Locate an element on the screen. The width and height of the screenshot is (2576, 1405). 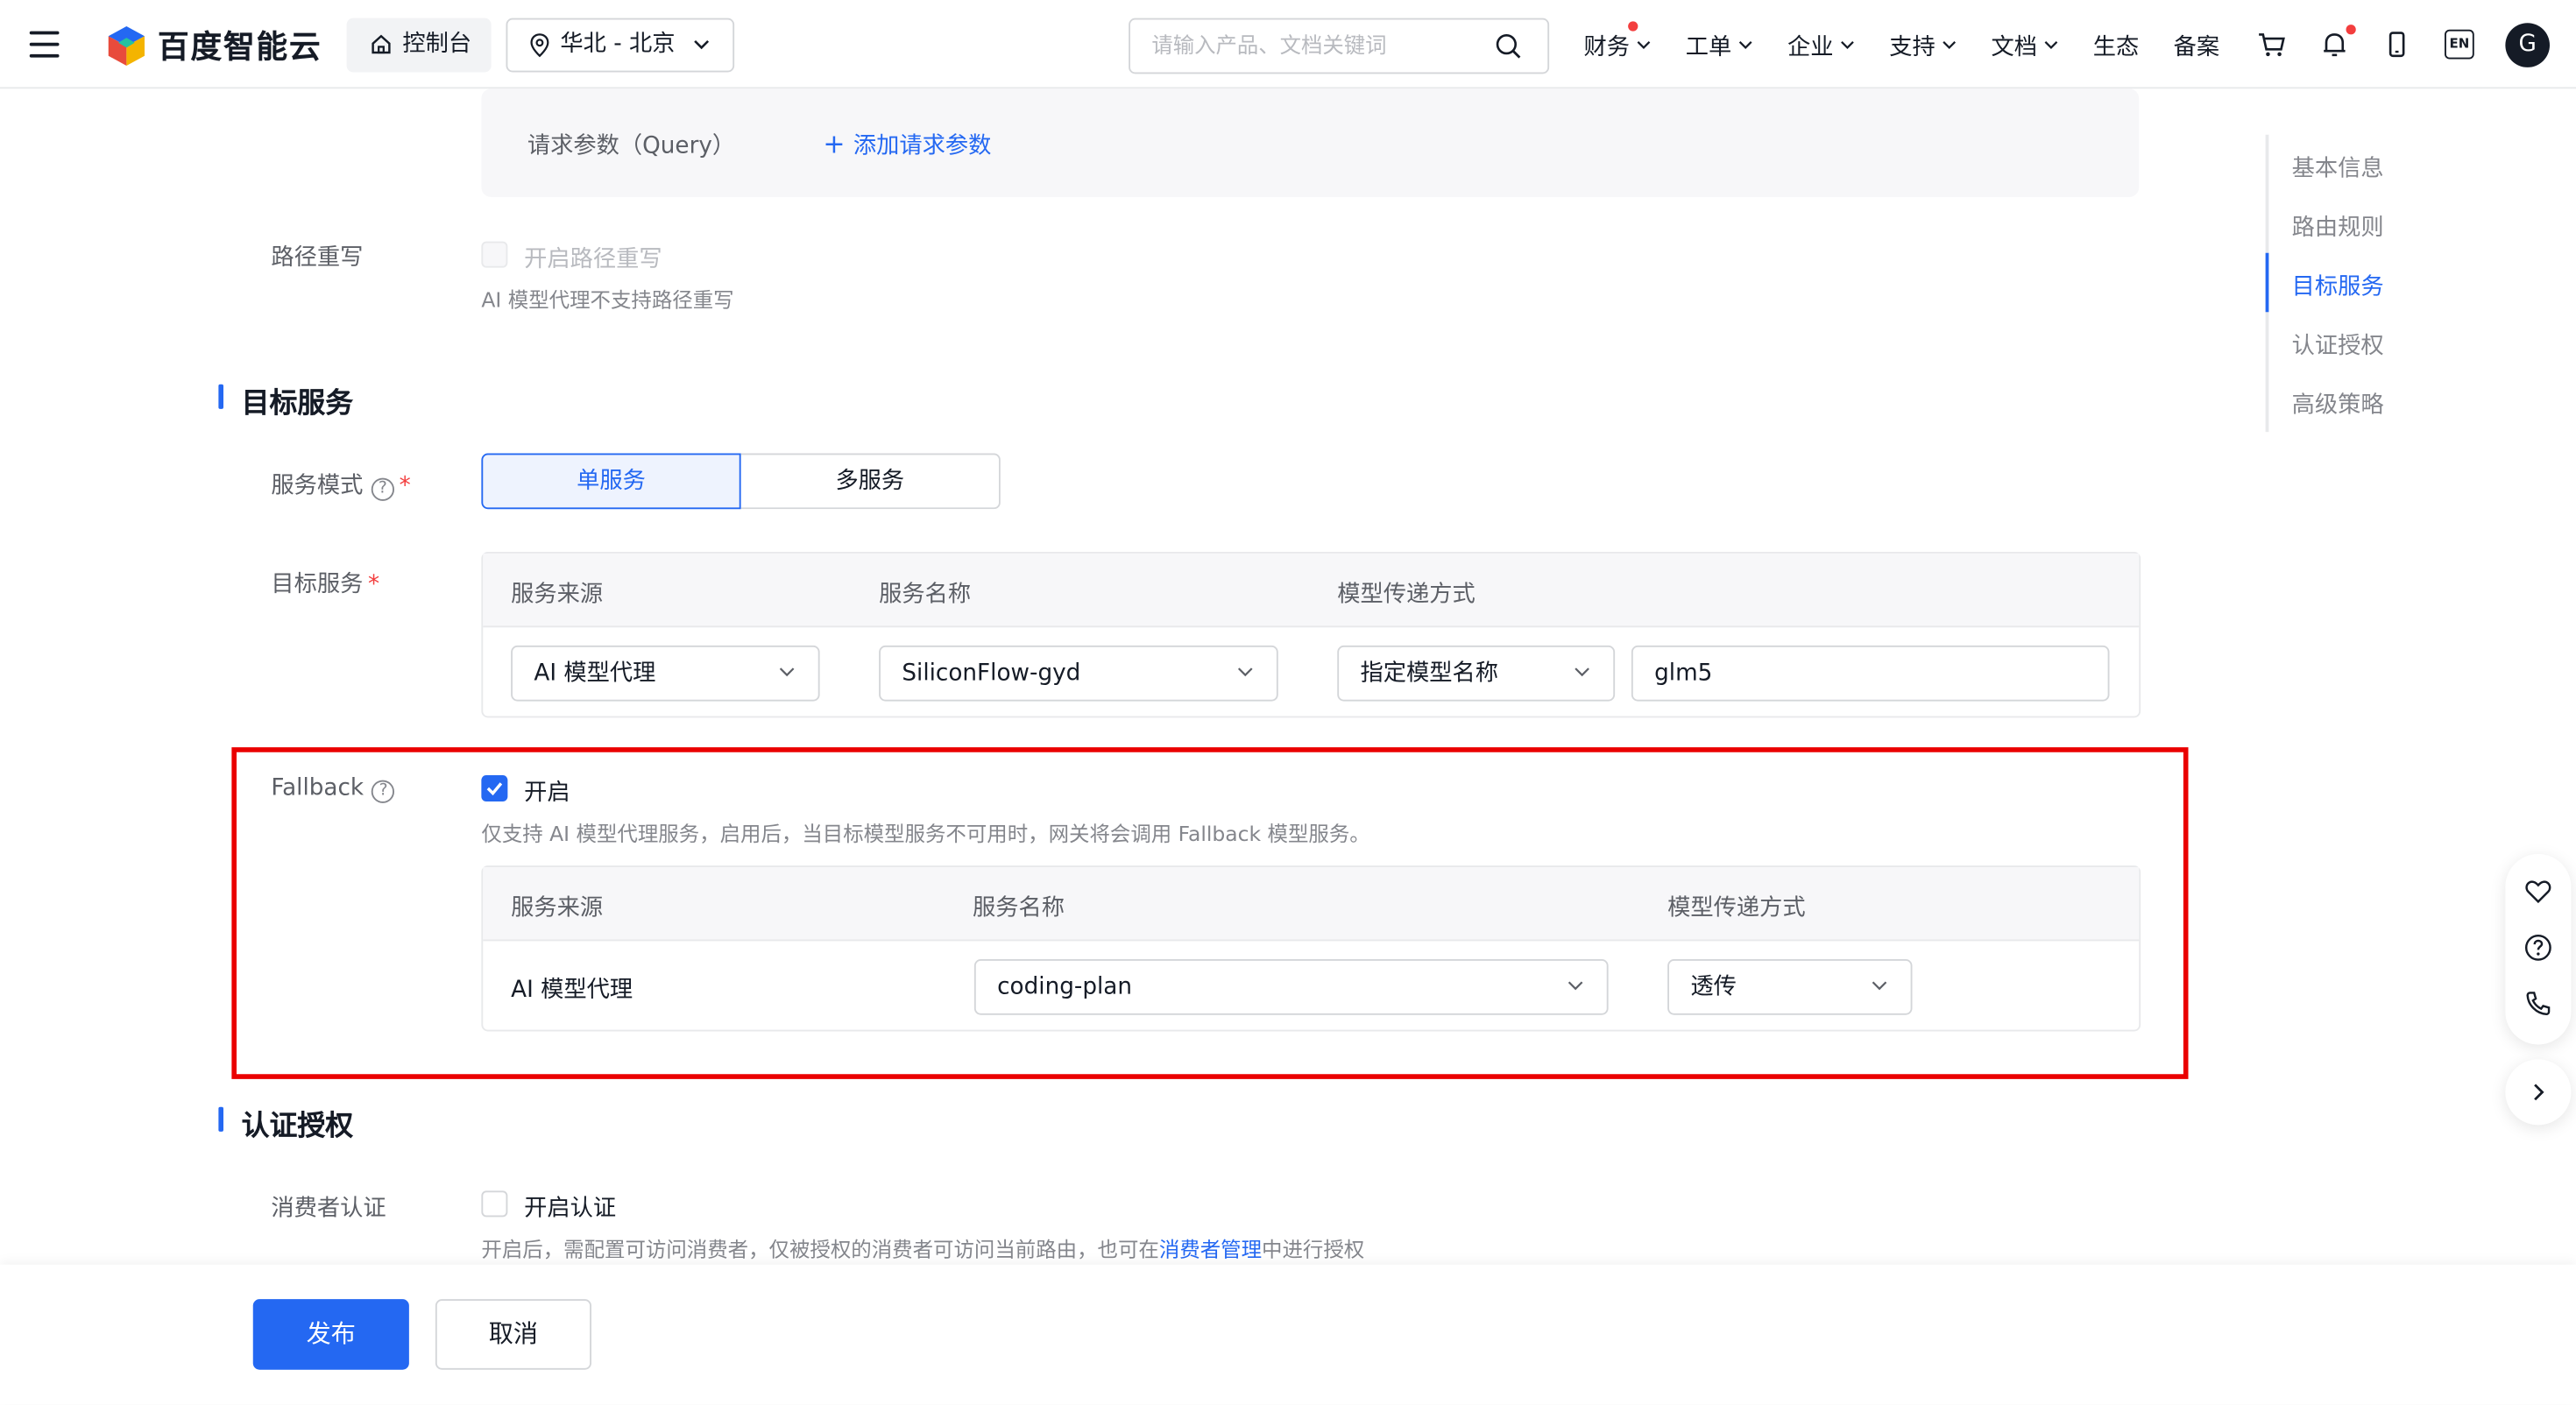
mobile-icon is located at coordinates (2397, 44).